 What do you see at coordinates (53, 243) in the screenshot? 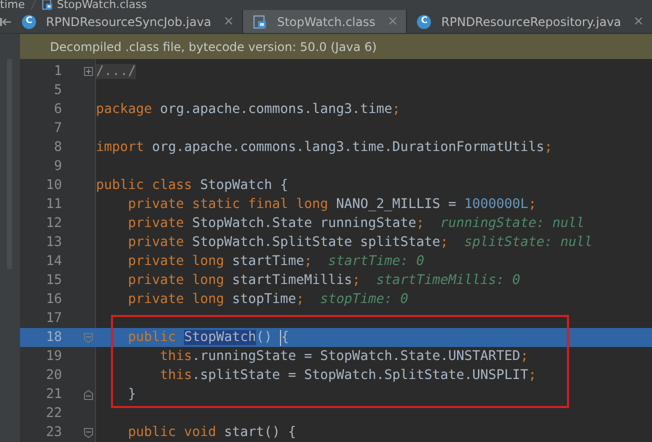
I see `line-number: 13` at bounding box center [53, 243].